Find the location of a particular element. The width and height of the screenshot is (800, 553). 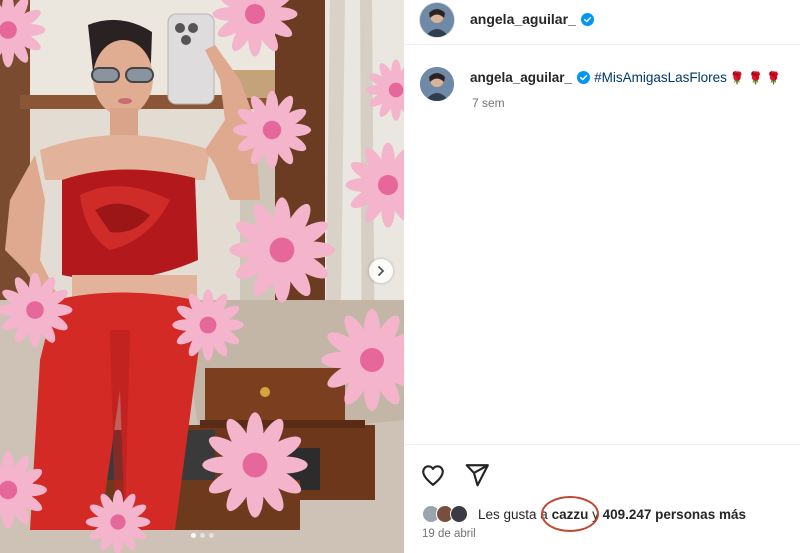

rose-emoji: 🌹 🌹 🌹 is located at coordinates (755, 78).